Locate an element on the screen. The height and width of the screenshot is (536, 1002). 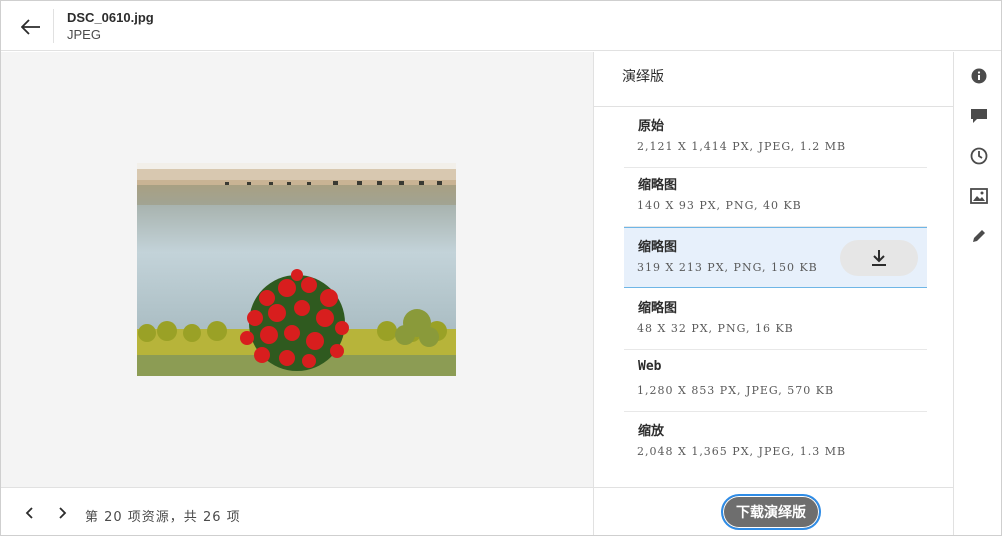
previous-asset-button is located at coordinates (30, 513).